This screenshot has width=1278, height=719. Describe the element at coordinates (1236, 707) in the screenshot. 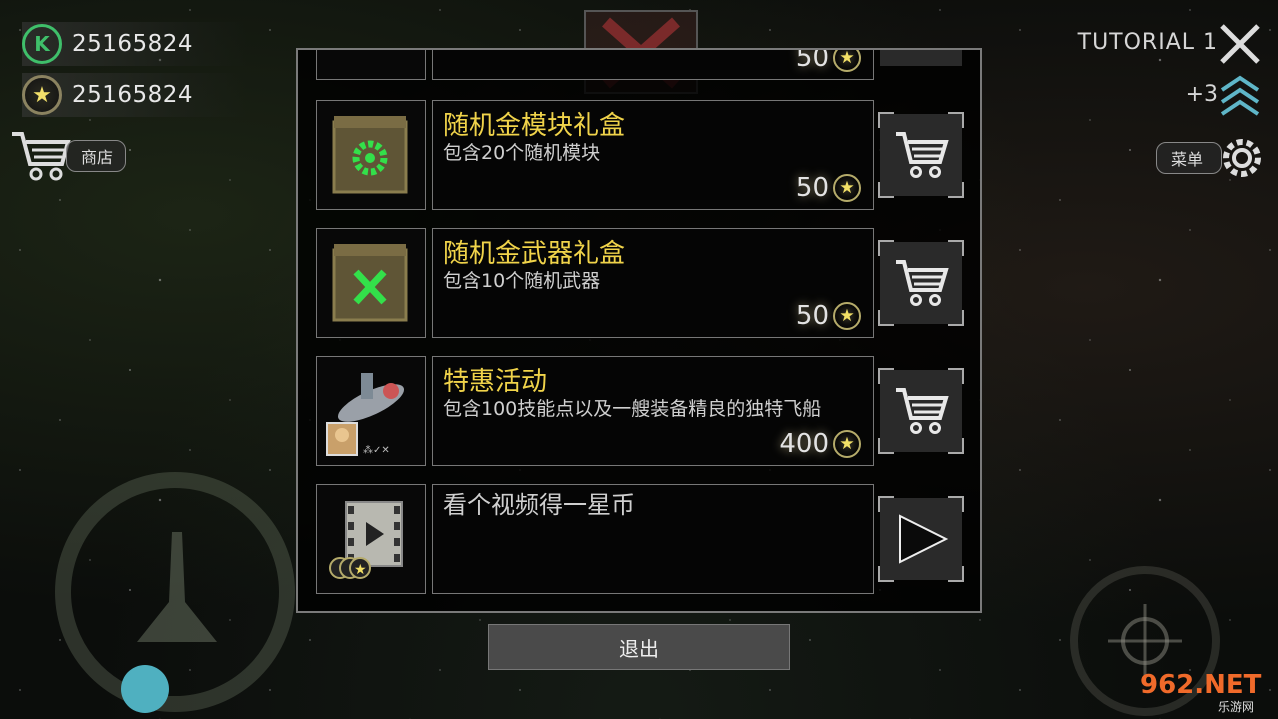

I see `watermark-sub: 乐游网` at that location.